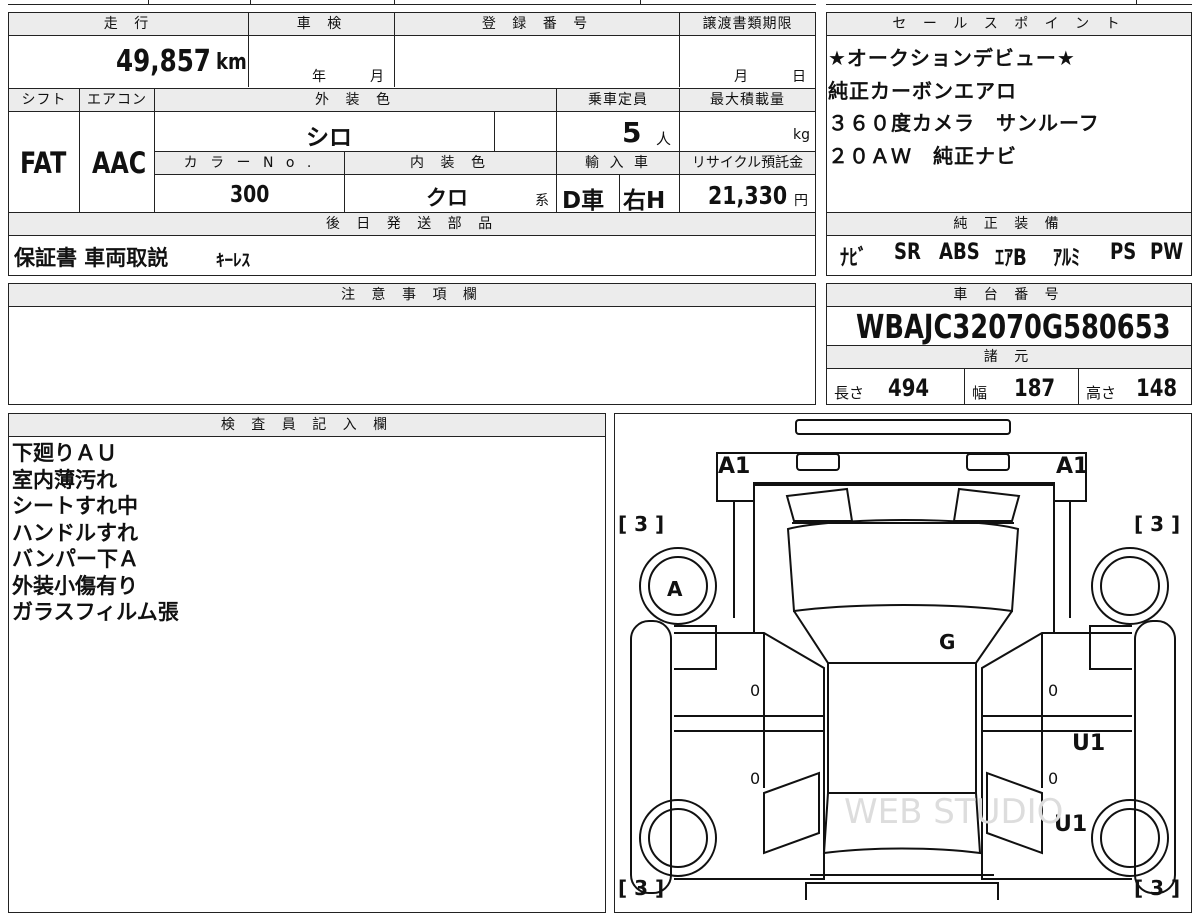 This screenshot has height=913, width=1200. What do you see at coordinates (76, 559) in the screenshot?
I see `note-line: バンパー下Ａ` at bounding box center [76, 559].